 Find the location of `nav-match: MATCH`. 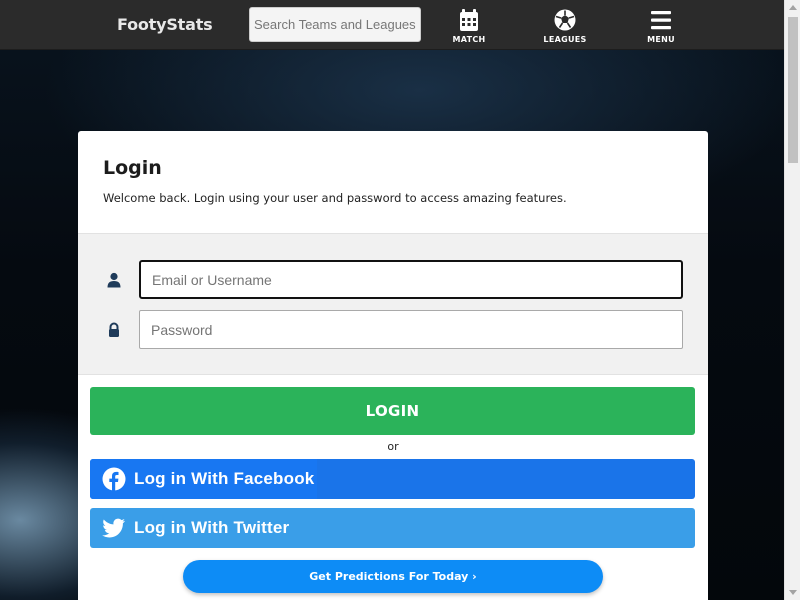

nav-match: MATCH is located at coordinates (469, 26).